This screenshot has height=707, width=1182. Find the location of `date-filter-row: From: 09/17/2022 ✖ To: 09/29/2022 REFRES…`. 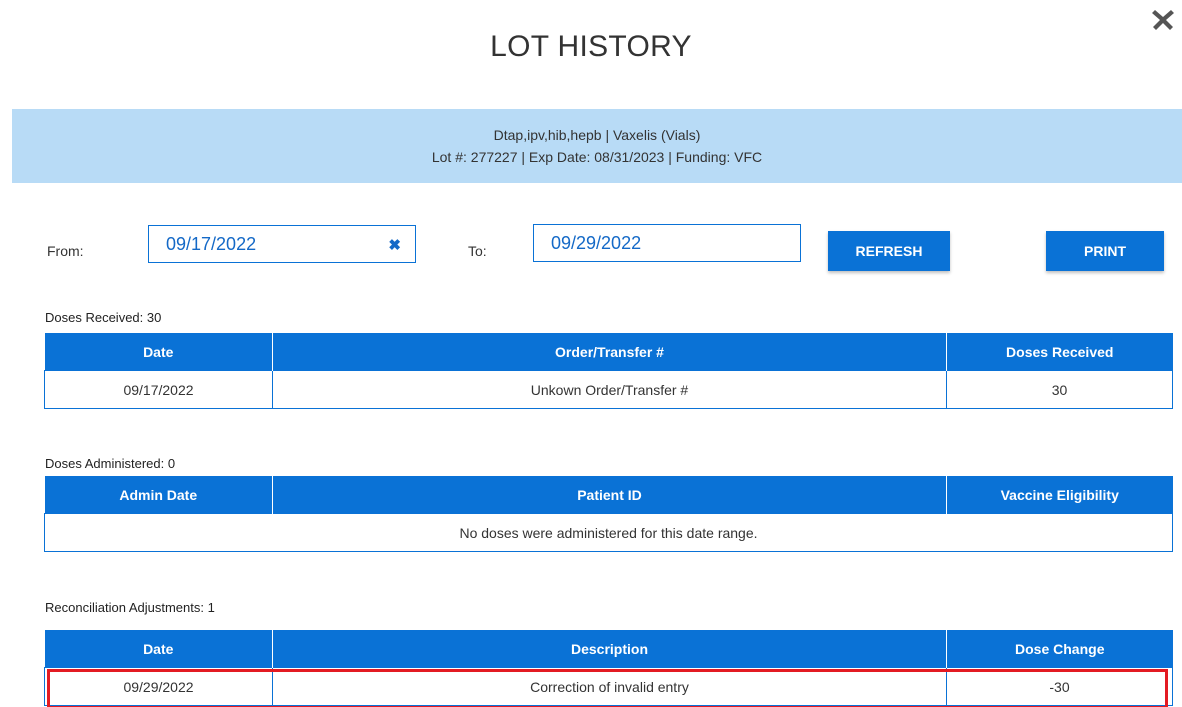

date-filter-row: From: 09/17/2022 ✖ To: 09/29/2022 REFRES… is located at coordinates (591, 248).